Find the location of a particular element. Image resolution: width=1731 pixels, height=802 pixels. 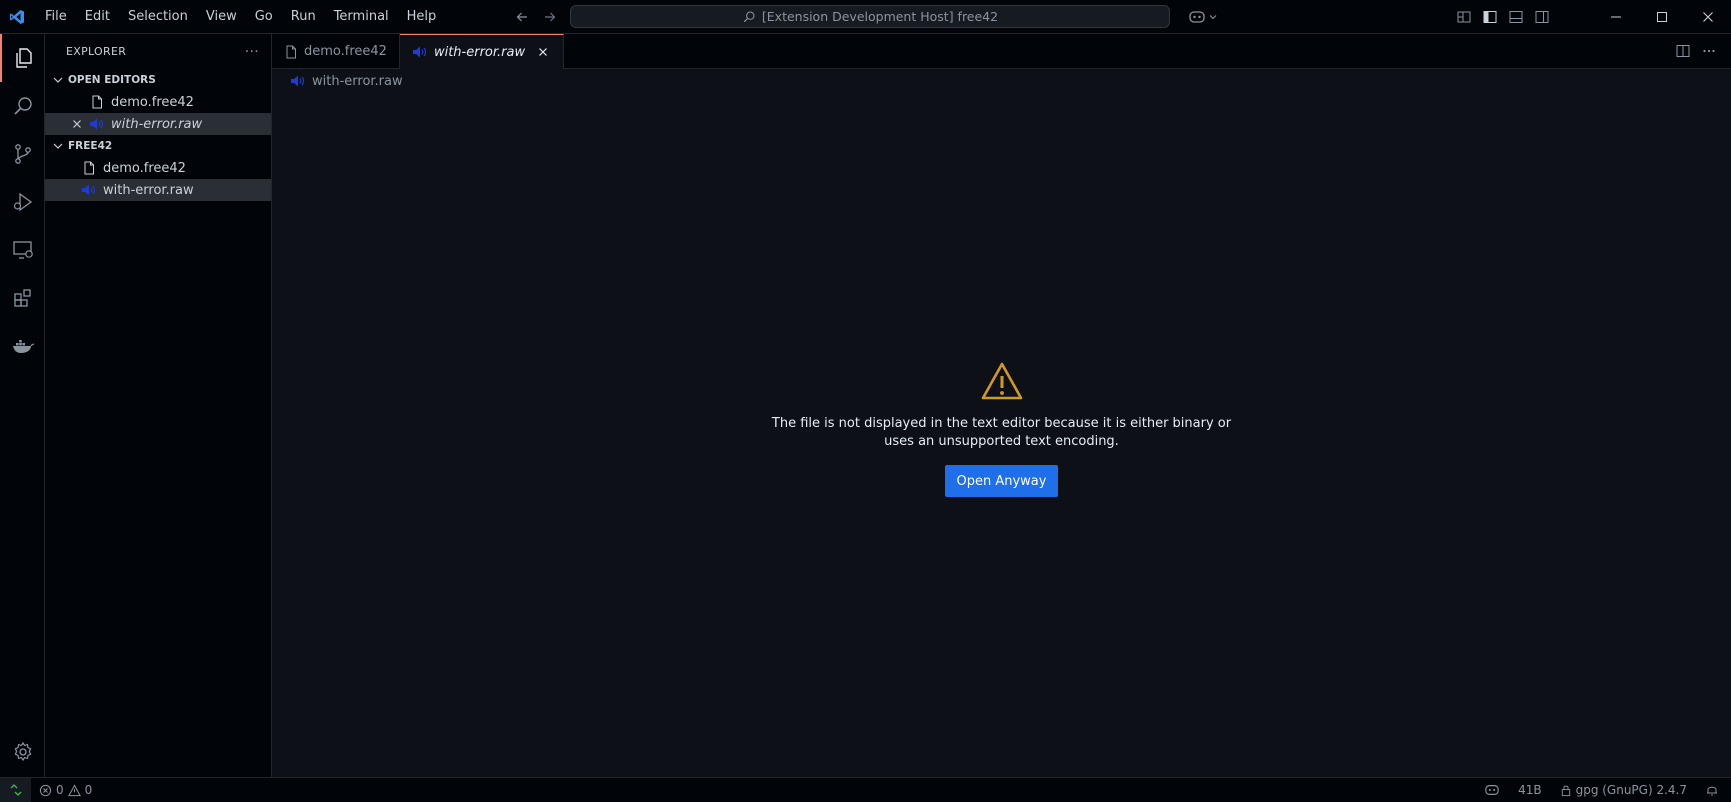

maximize-icon is located at coordinates (1662, 17).